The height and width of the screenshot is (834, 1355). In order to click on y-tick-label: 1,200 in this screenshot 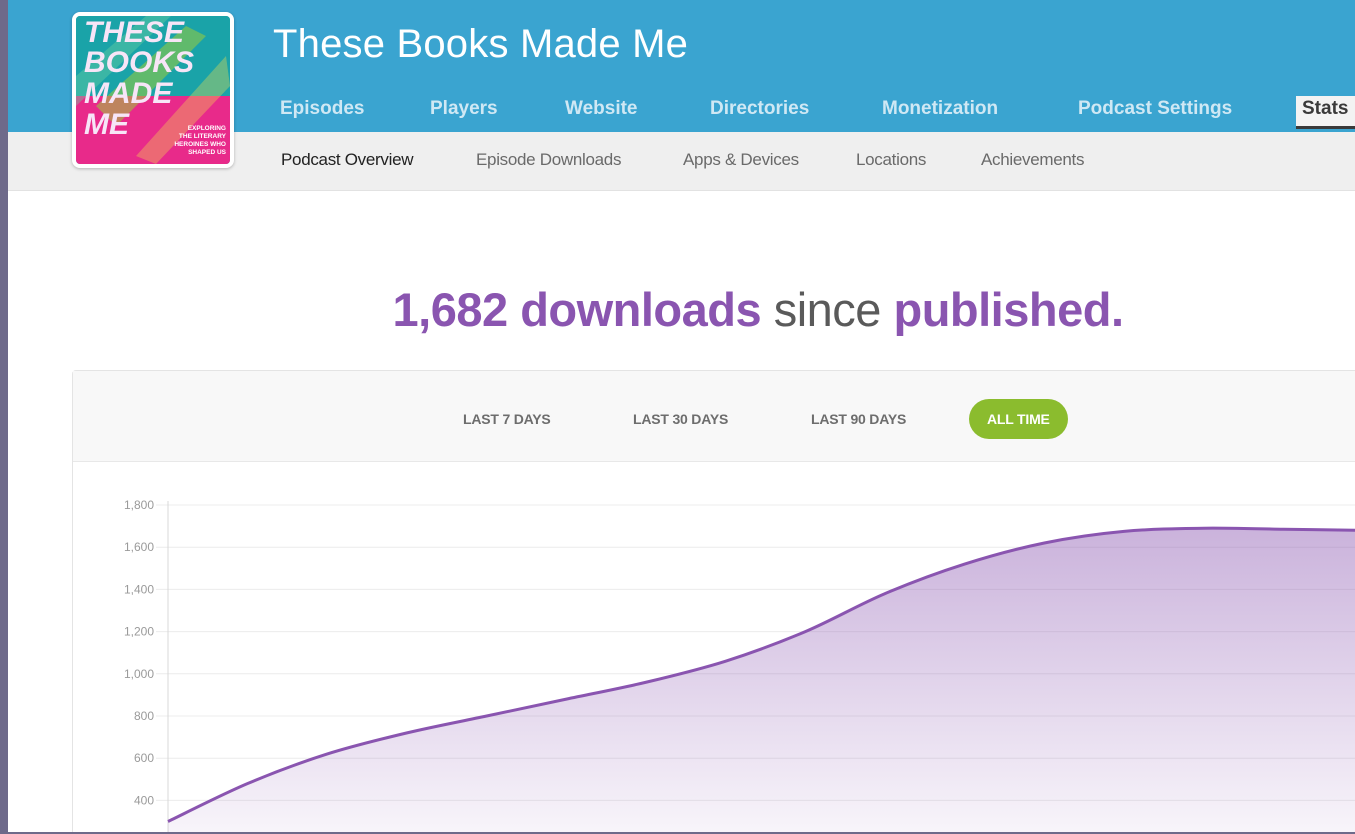, I will do `click(139, 632)`.